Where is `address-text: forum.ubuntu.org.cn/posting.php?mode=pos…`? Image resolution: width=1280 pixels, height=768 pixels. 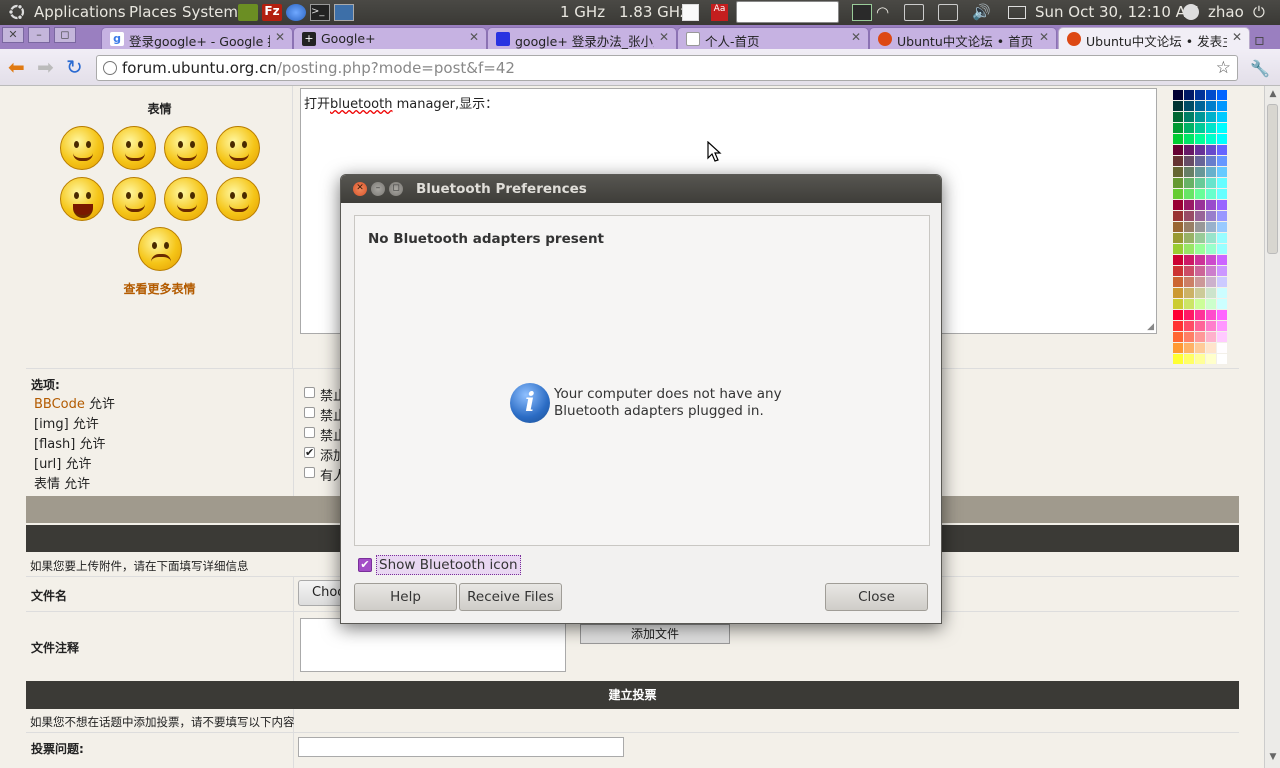
address-text: forum.ubuntu.org.cn/posting.php?mode=pos… is located at coordinates (318, 68).